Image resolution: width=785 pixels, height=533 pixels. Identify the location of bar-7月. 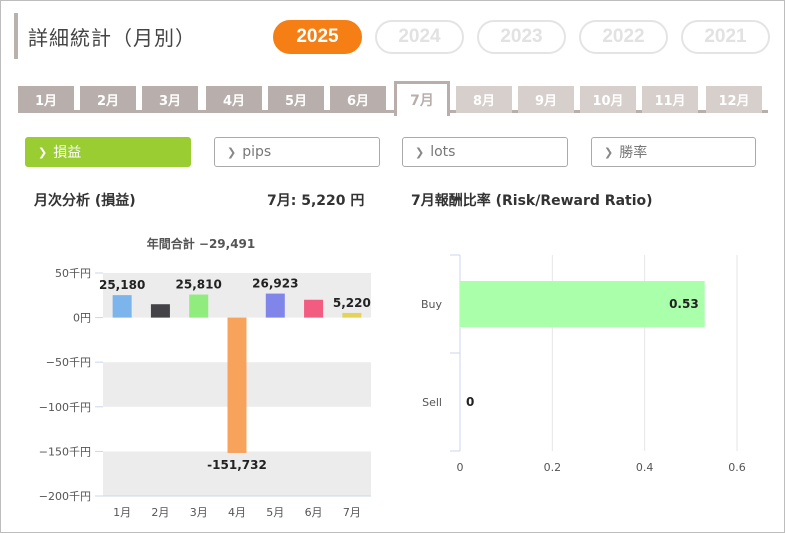
(352, 315).